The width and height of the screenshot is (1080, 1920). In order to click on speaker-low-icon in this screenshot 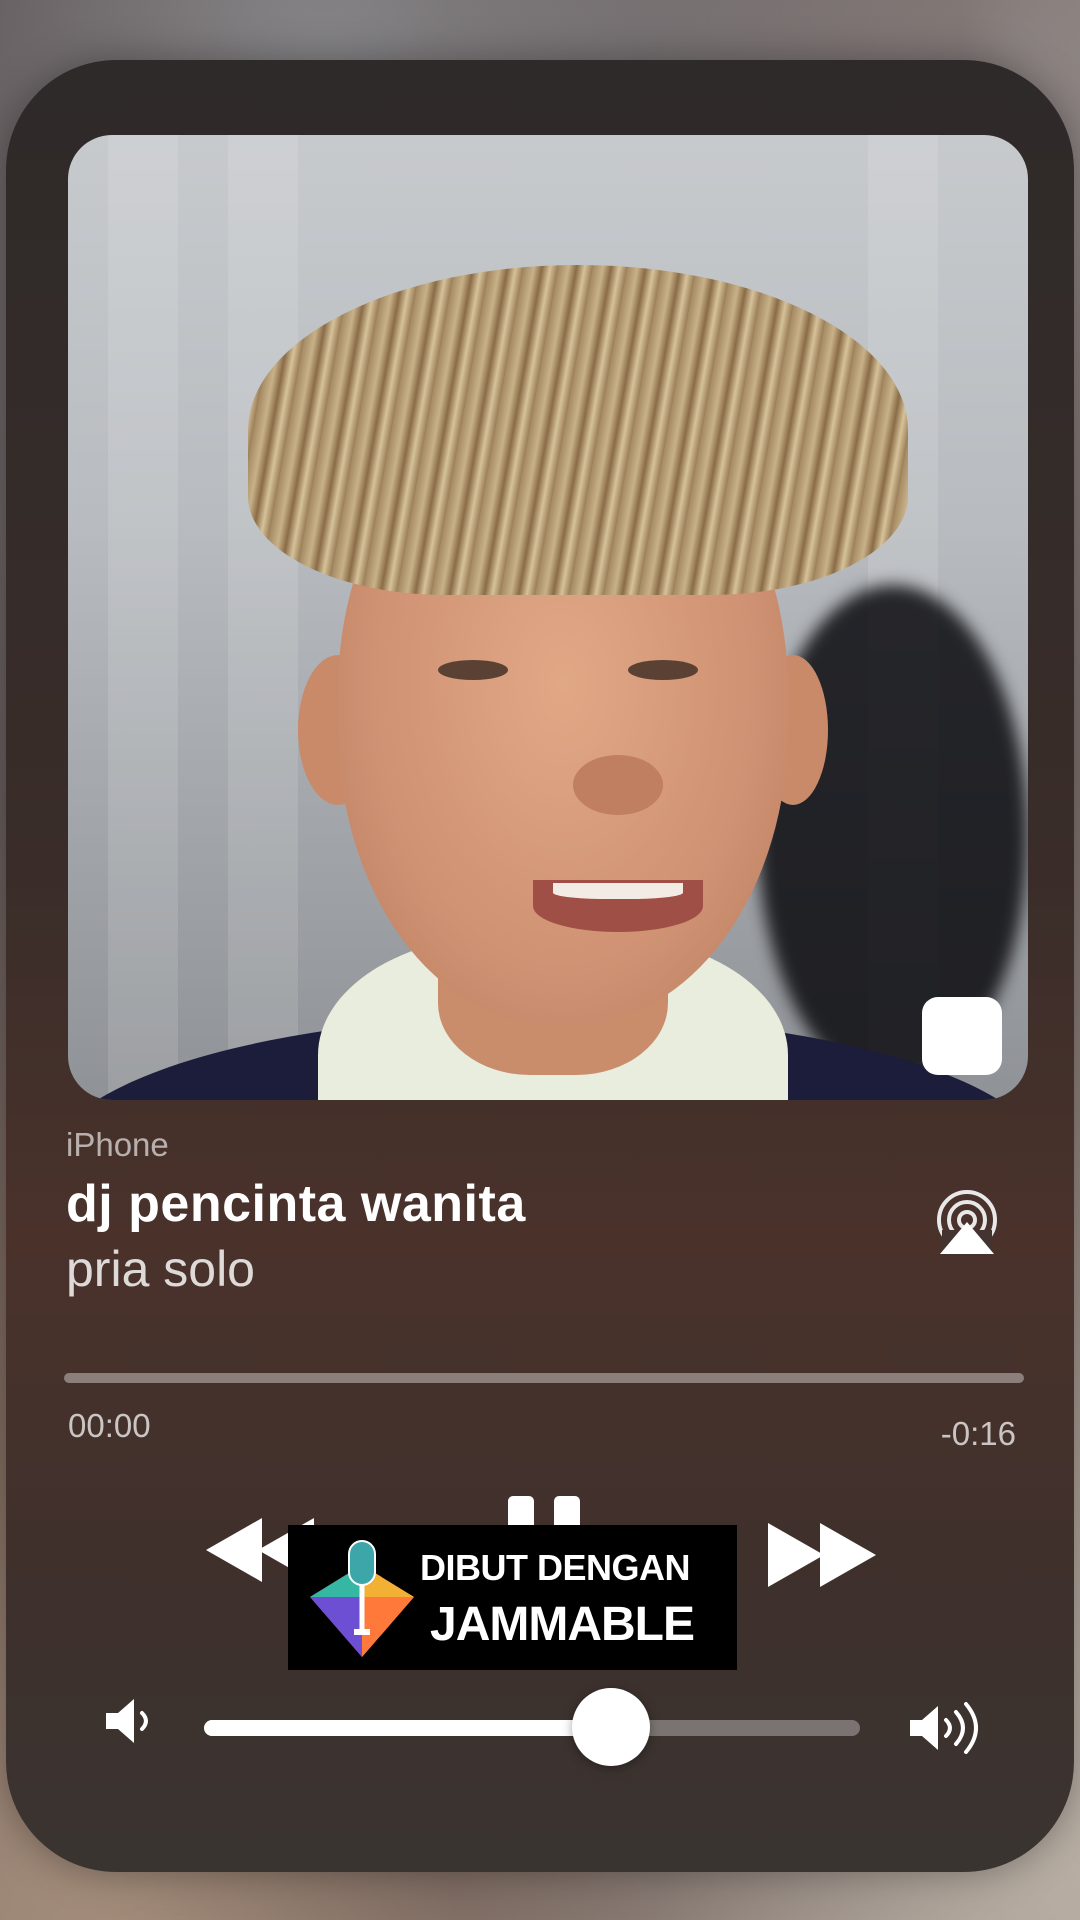, I will do `click(127, 1721)`.